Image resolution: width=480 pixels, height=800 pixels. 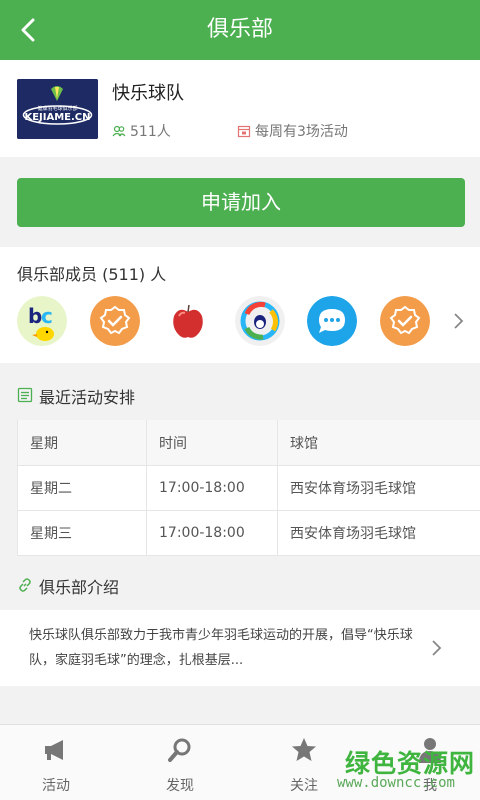 What do you see at coordinates (180, 765) in the screenshot?
I see `tab-discover: 发现` at bounding box center [180, 765].